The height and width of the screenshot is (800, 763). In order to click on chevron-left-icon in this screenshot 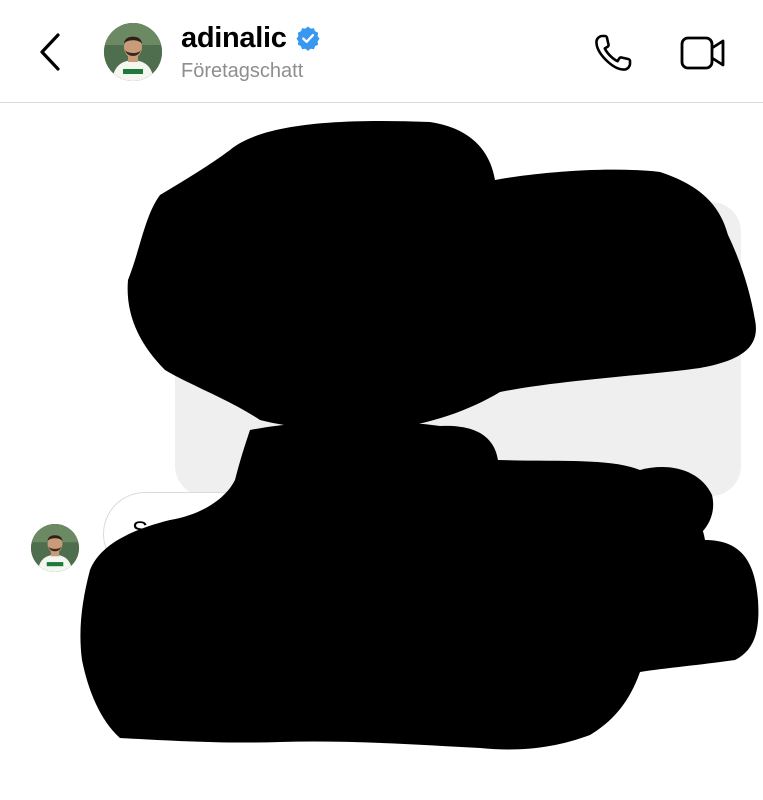, I will do `click(50, 52)`.